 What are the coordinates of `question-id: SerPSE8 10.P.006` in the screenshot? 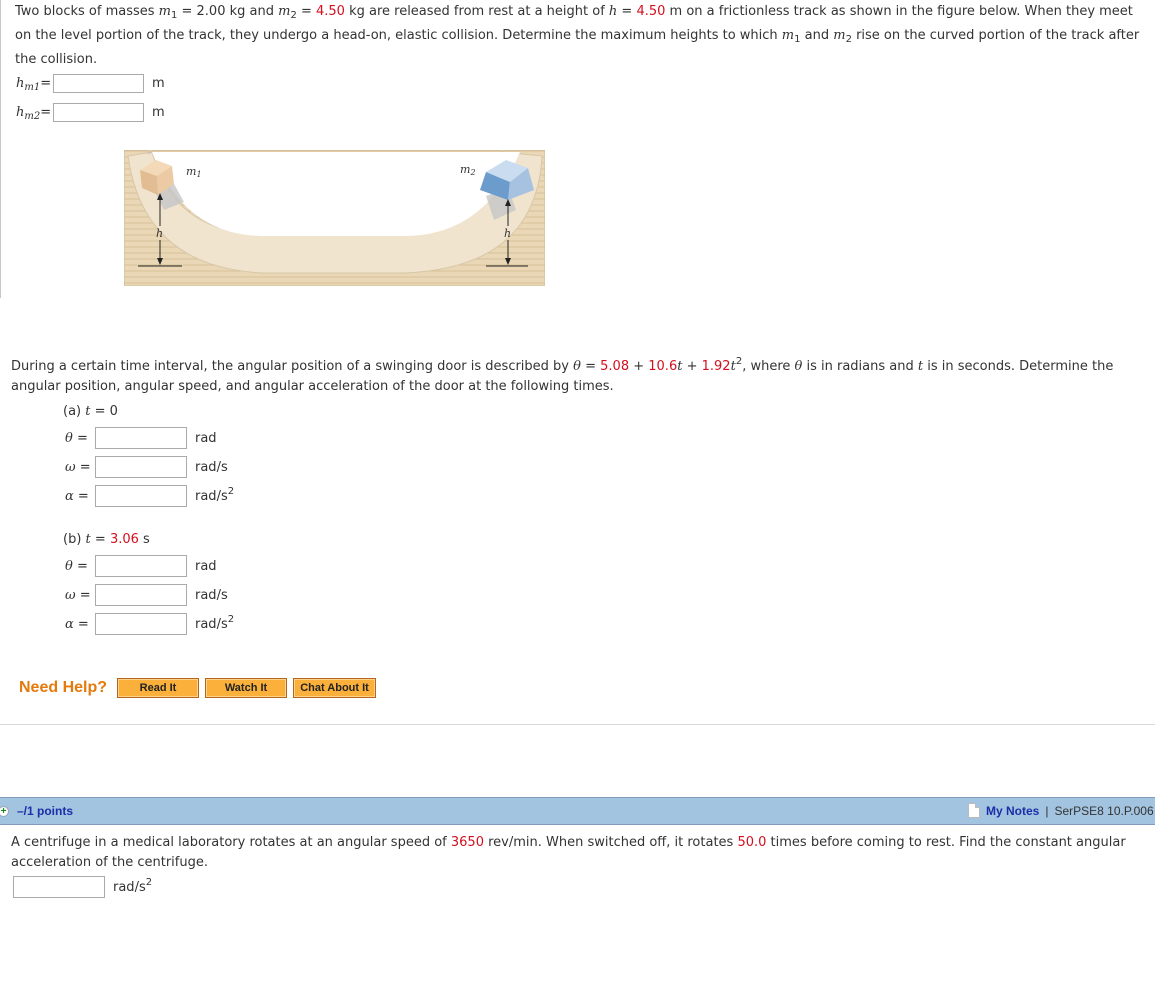 It's located at (1104, 810).